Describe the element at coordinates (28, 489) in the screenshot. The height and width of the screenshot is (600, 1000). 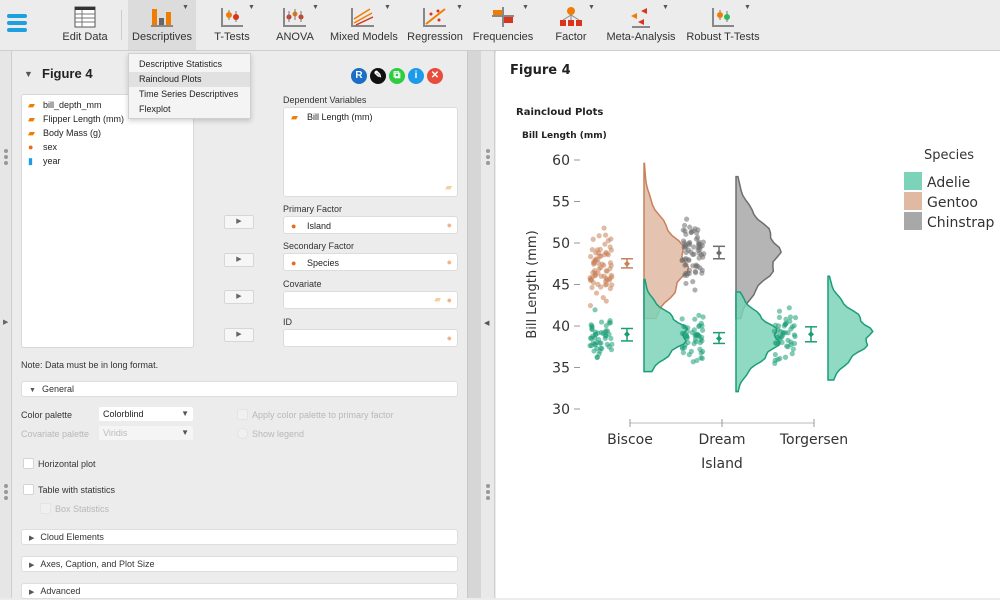
I see `table-statistics-checkbox` at that location.